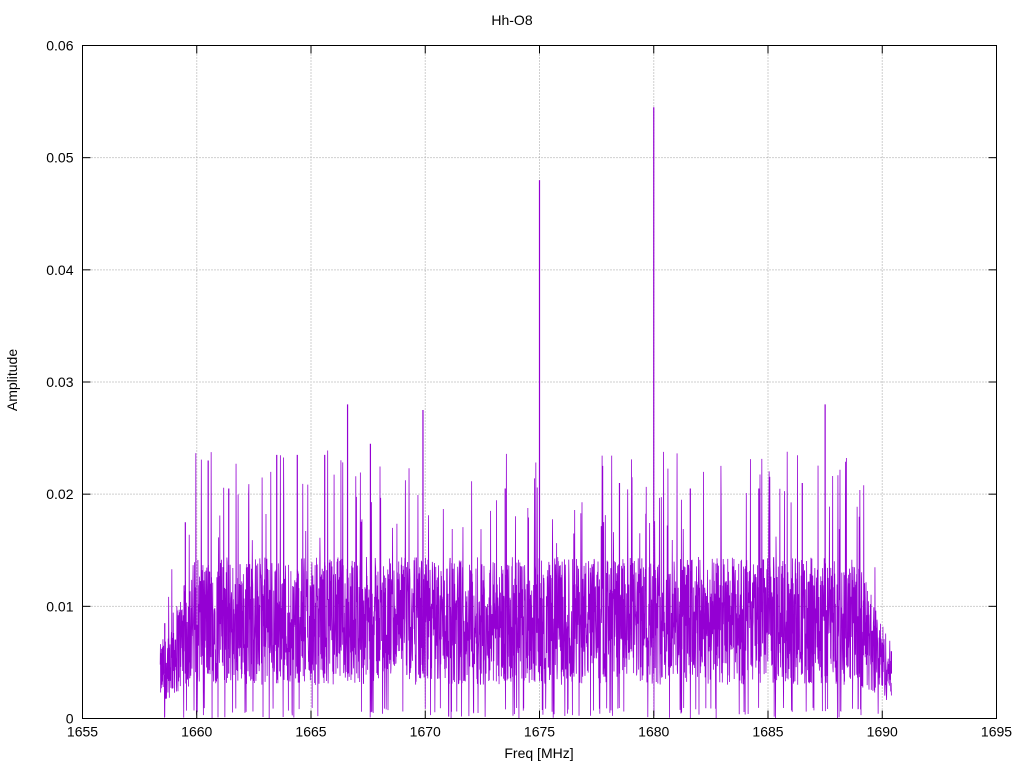 Image resolution: width=1024 pixels, height=768 pixels. What do you see at coordinates (767, 732) in the screenshot?
I see `x-tick-label: 1685` at bounding box center [767, 732].